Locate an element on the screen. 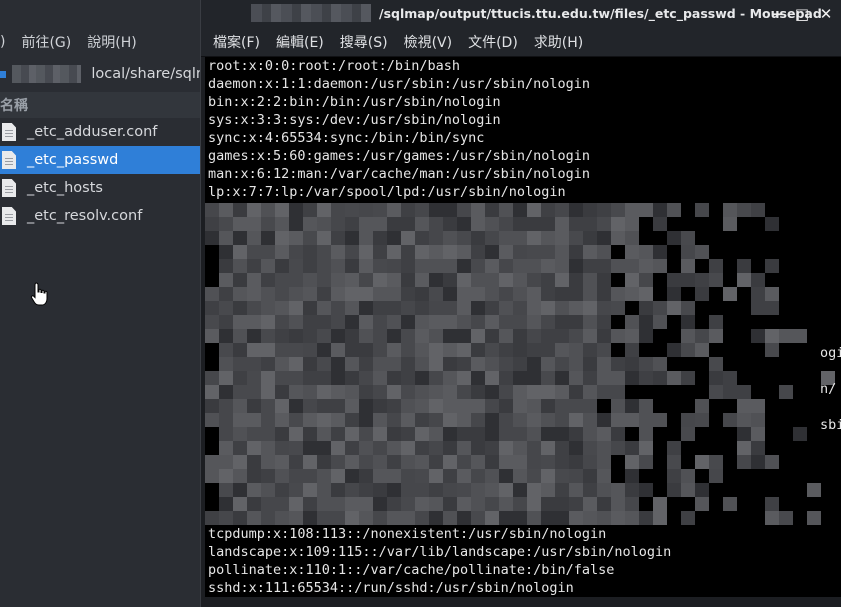 The height and width of the screenshot is (607, 841). fm-menu-item-partial: ) is located at coordinates (2, 42).